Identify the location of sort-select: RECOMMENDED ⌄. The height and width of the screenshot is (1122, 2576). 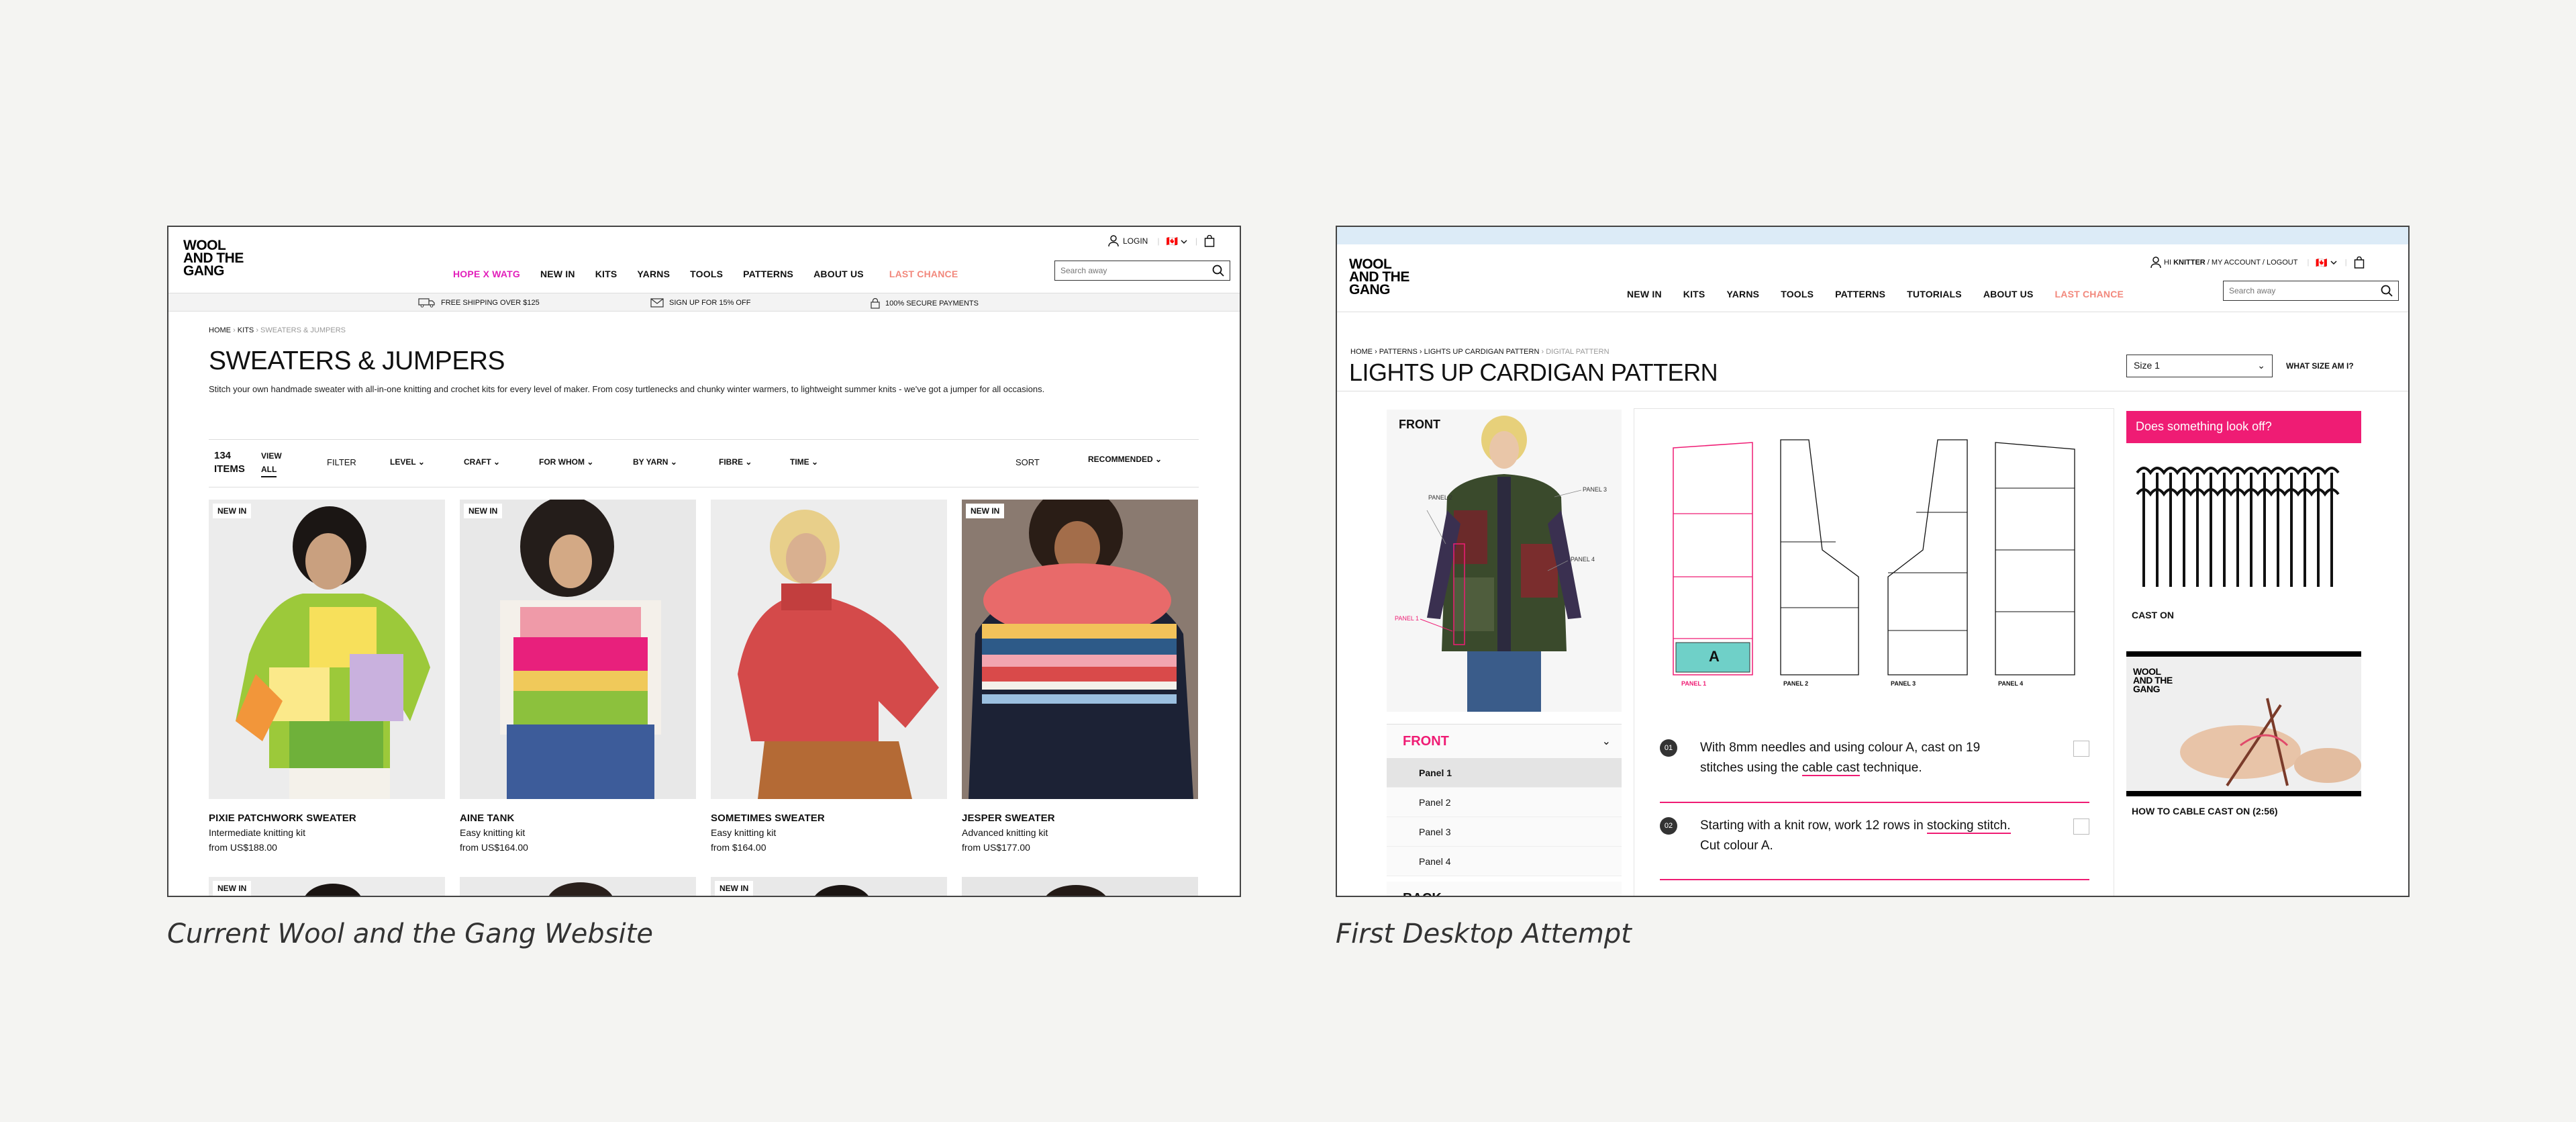
(1125, 459).